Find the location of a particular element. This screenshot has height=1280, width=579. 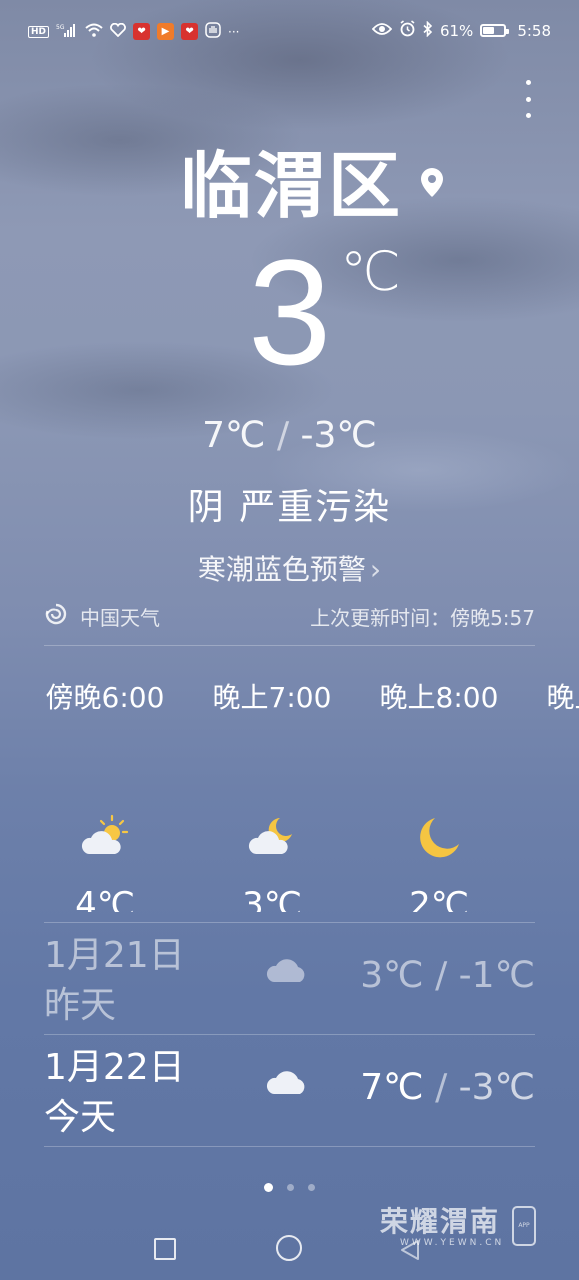

status-bar-right: 61% 5:58 is located at coordinates (461, 30).